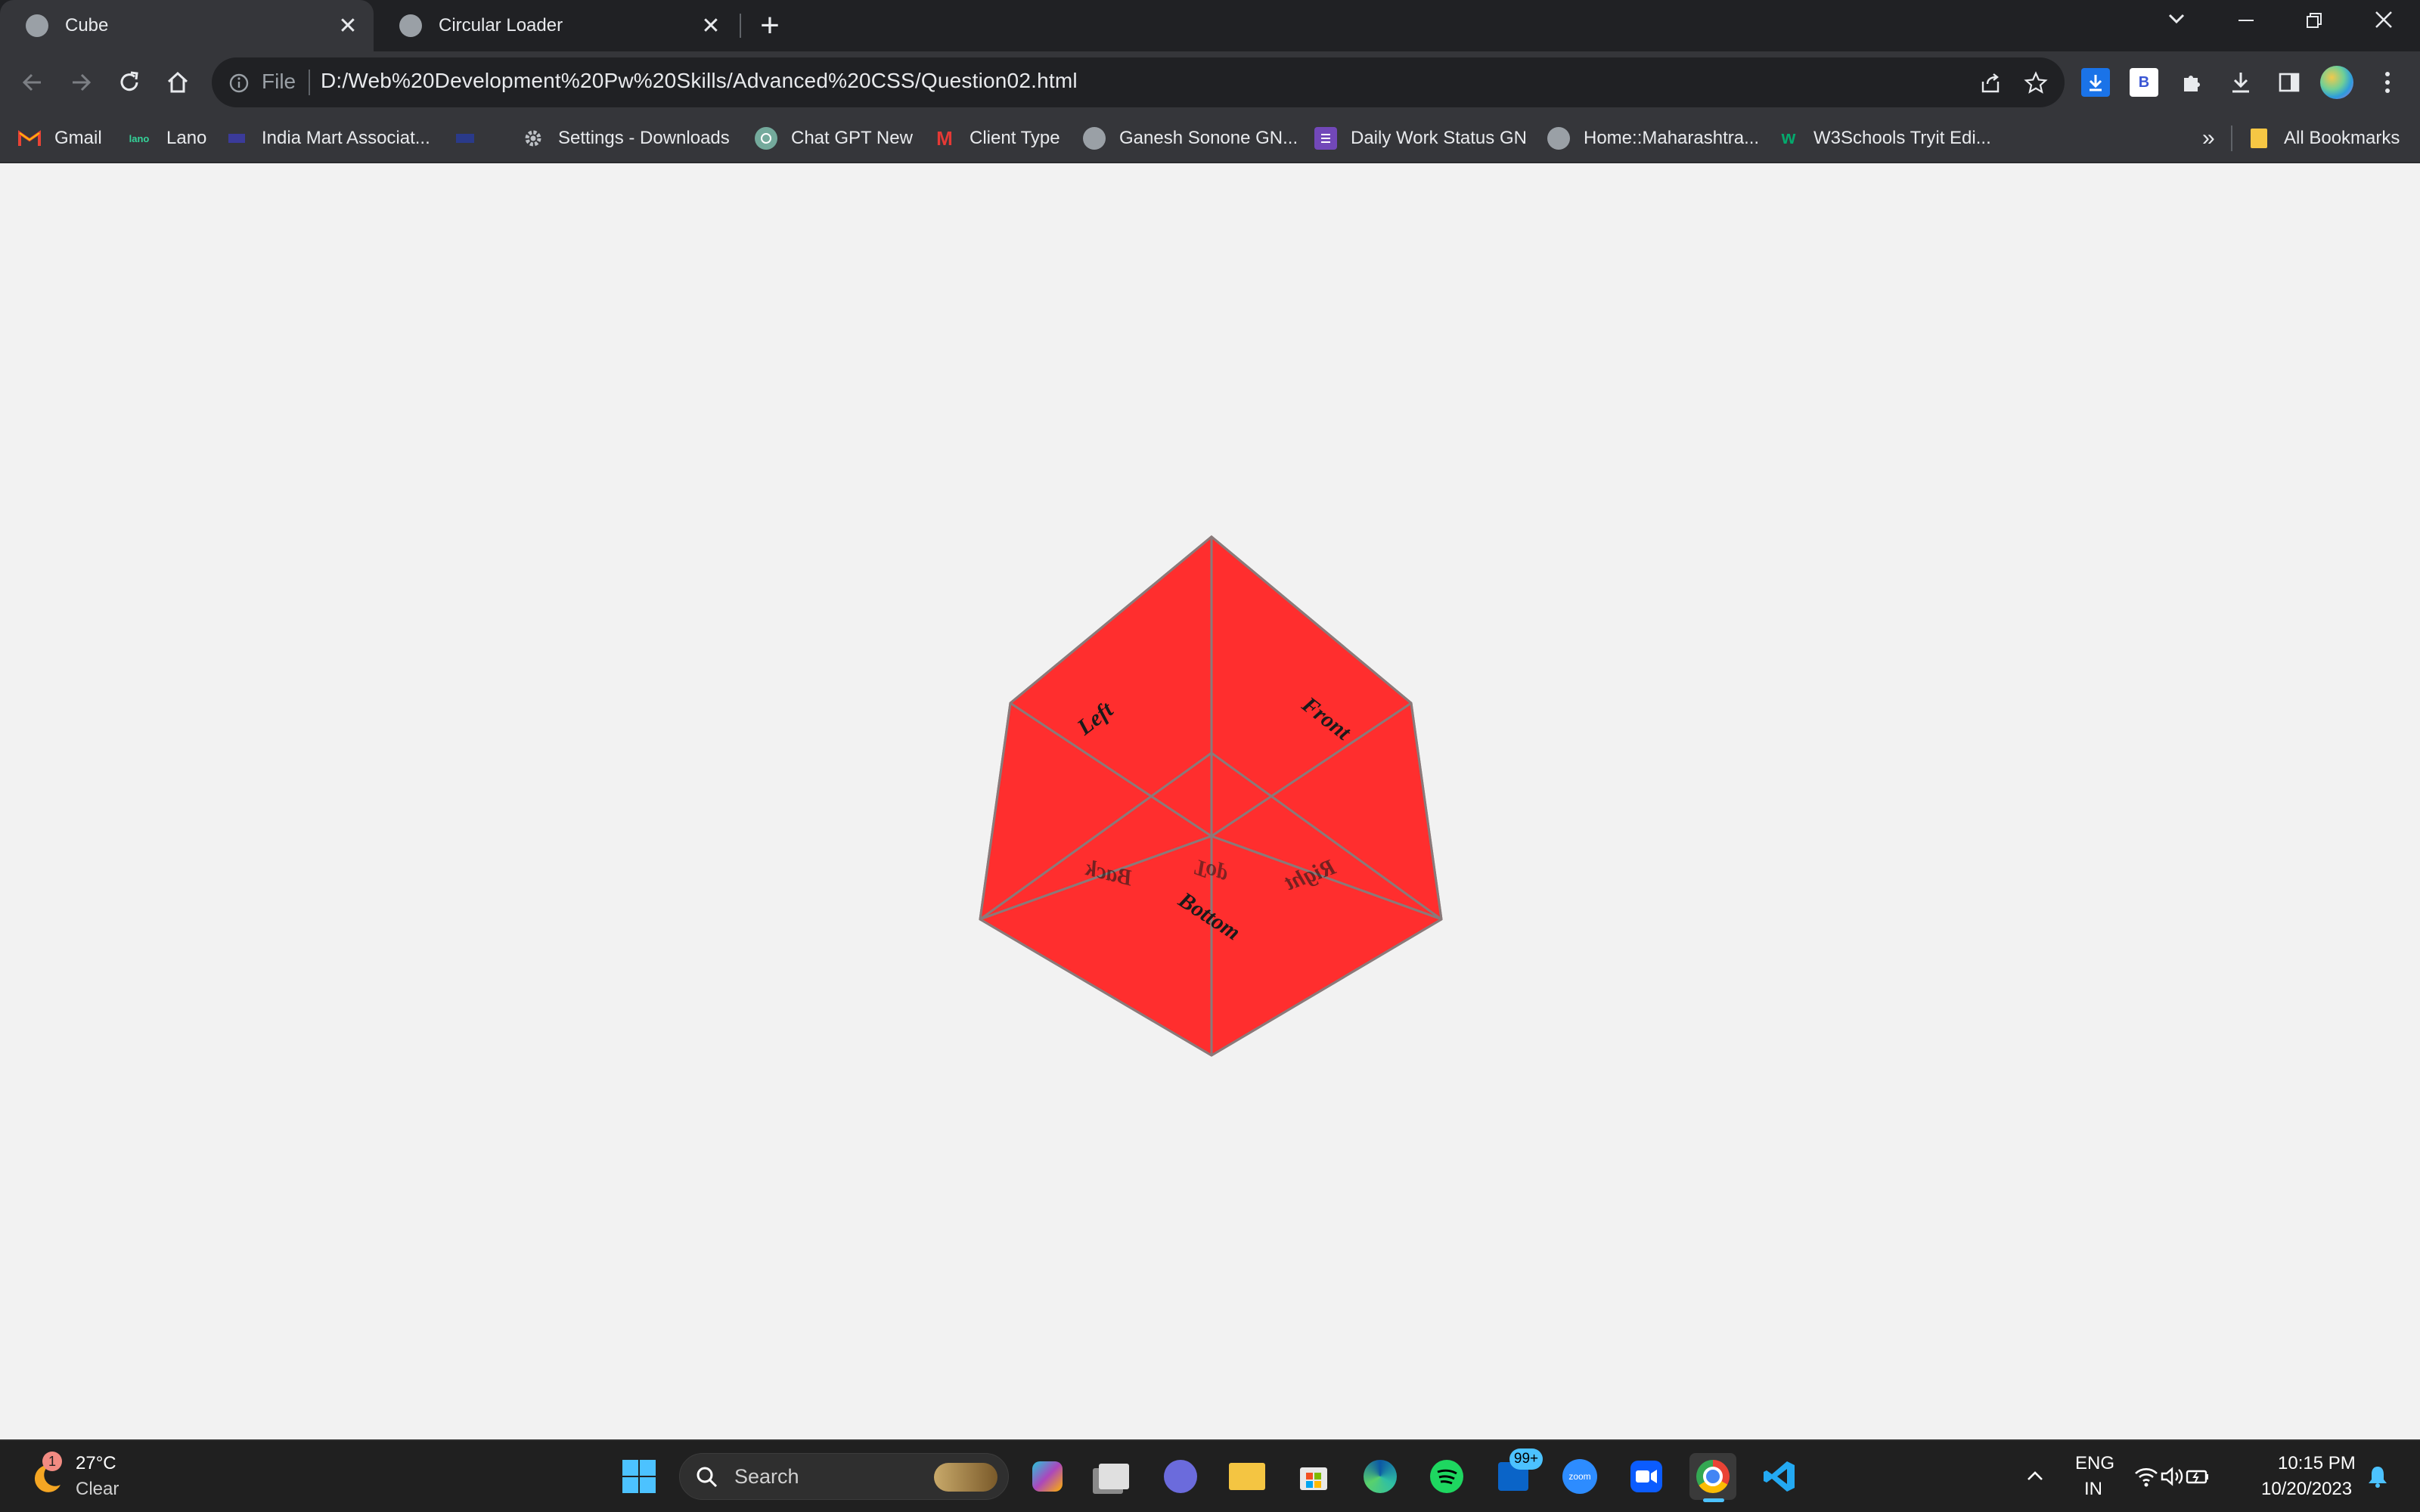 This screenshot has height=1512, width=2420. Describe the element at coordinates (2289, 82) in the screenshot. I see `side-panel-icon` at that location.